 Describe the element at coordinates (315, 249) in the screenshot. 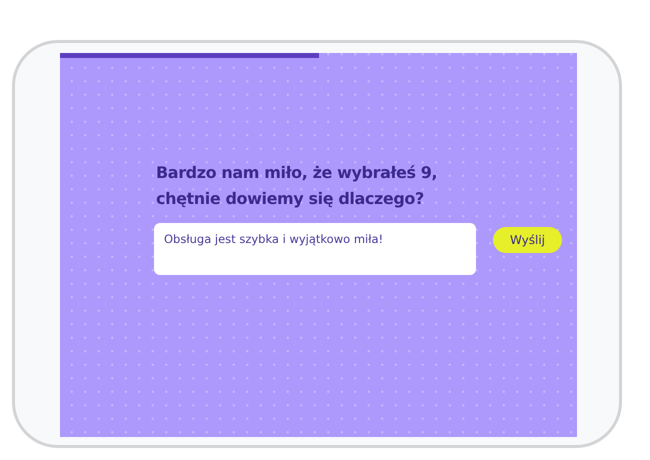

I see `answer-field: Obsługa jest szybka i wyjątkowo miła!` at that location.